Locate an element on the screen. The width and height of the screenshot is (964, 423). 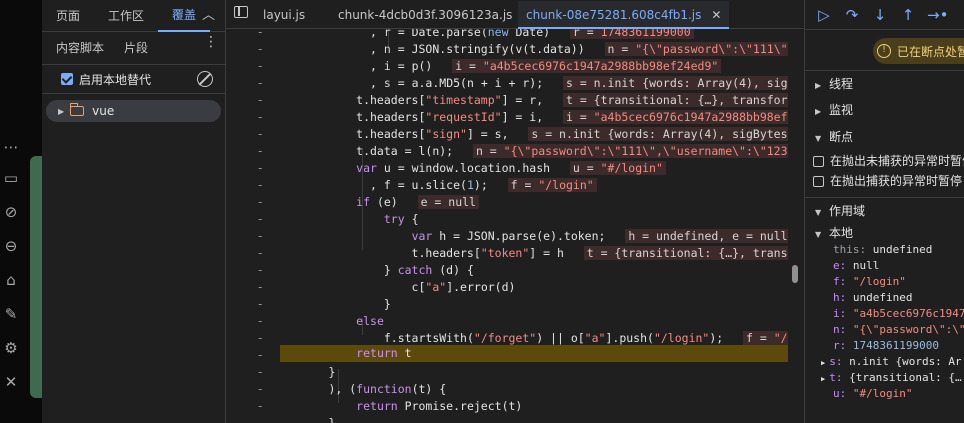
pause-caught-option: 在抛出捕获的异常时暂停 is located at coordinates (884, 181).